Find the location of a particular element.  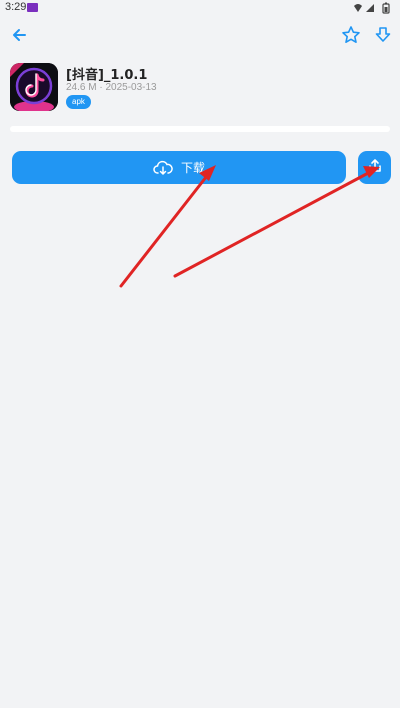

file-type-badge: apk is located at coordinates (78, 102).